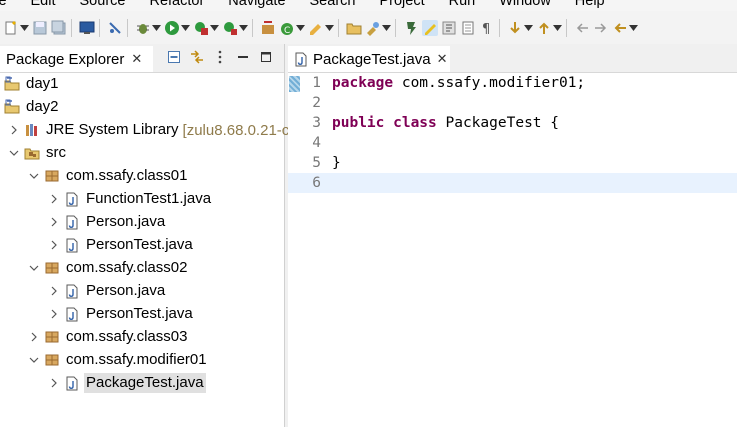  What do you see at coordinates (38, 153) in the screenshot?
I see `tree-item: src` at bounding box center [38, 153].